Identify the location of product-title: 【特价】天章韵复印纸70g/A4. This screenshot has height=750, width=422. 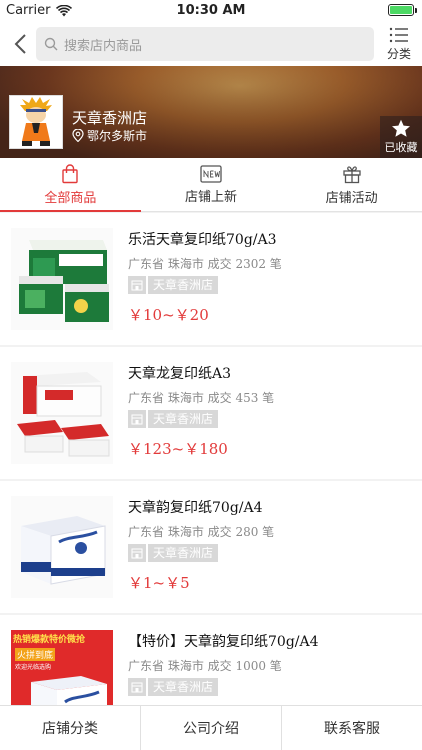
(223, 642).